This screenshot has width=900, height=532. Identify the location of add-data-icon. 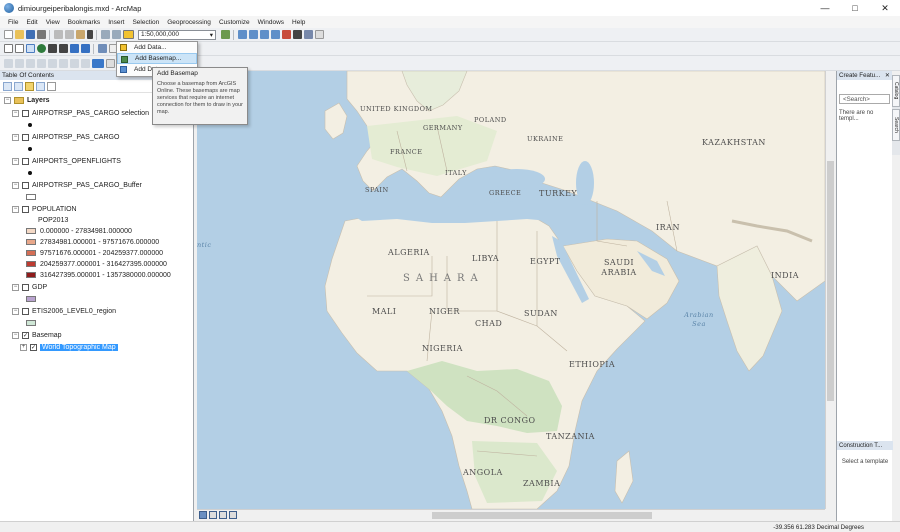
(128, 34).